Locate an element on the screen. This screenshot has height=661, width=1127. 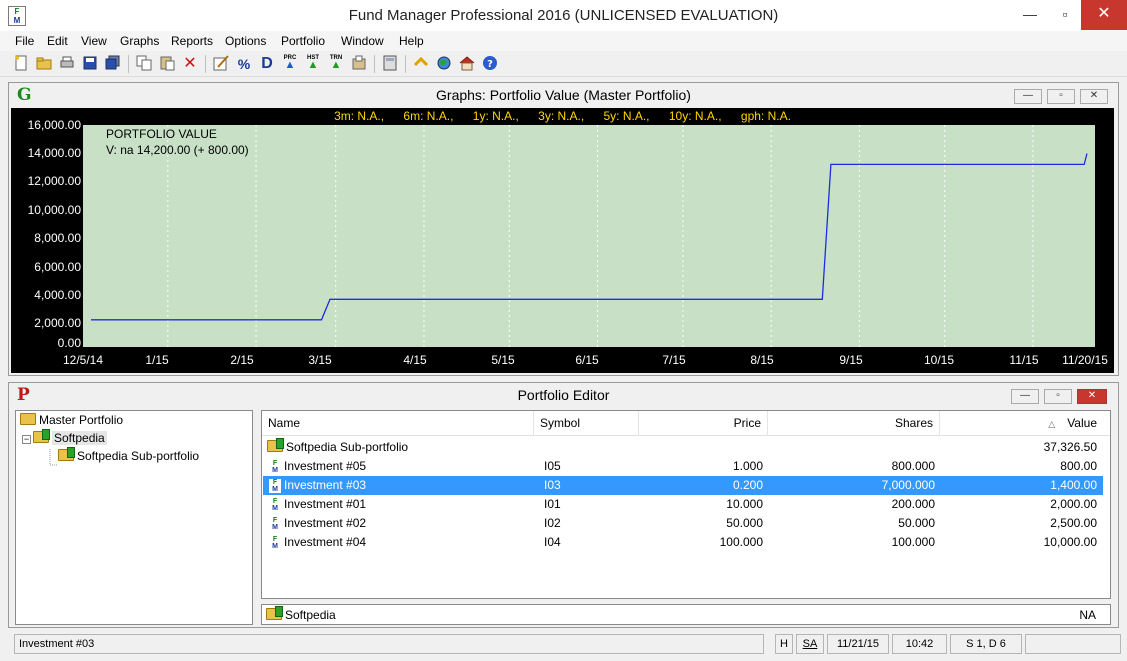
menu-file: File is located at coordinates (24, 41).